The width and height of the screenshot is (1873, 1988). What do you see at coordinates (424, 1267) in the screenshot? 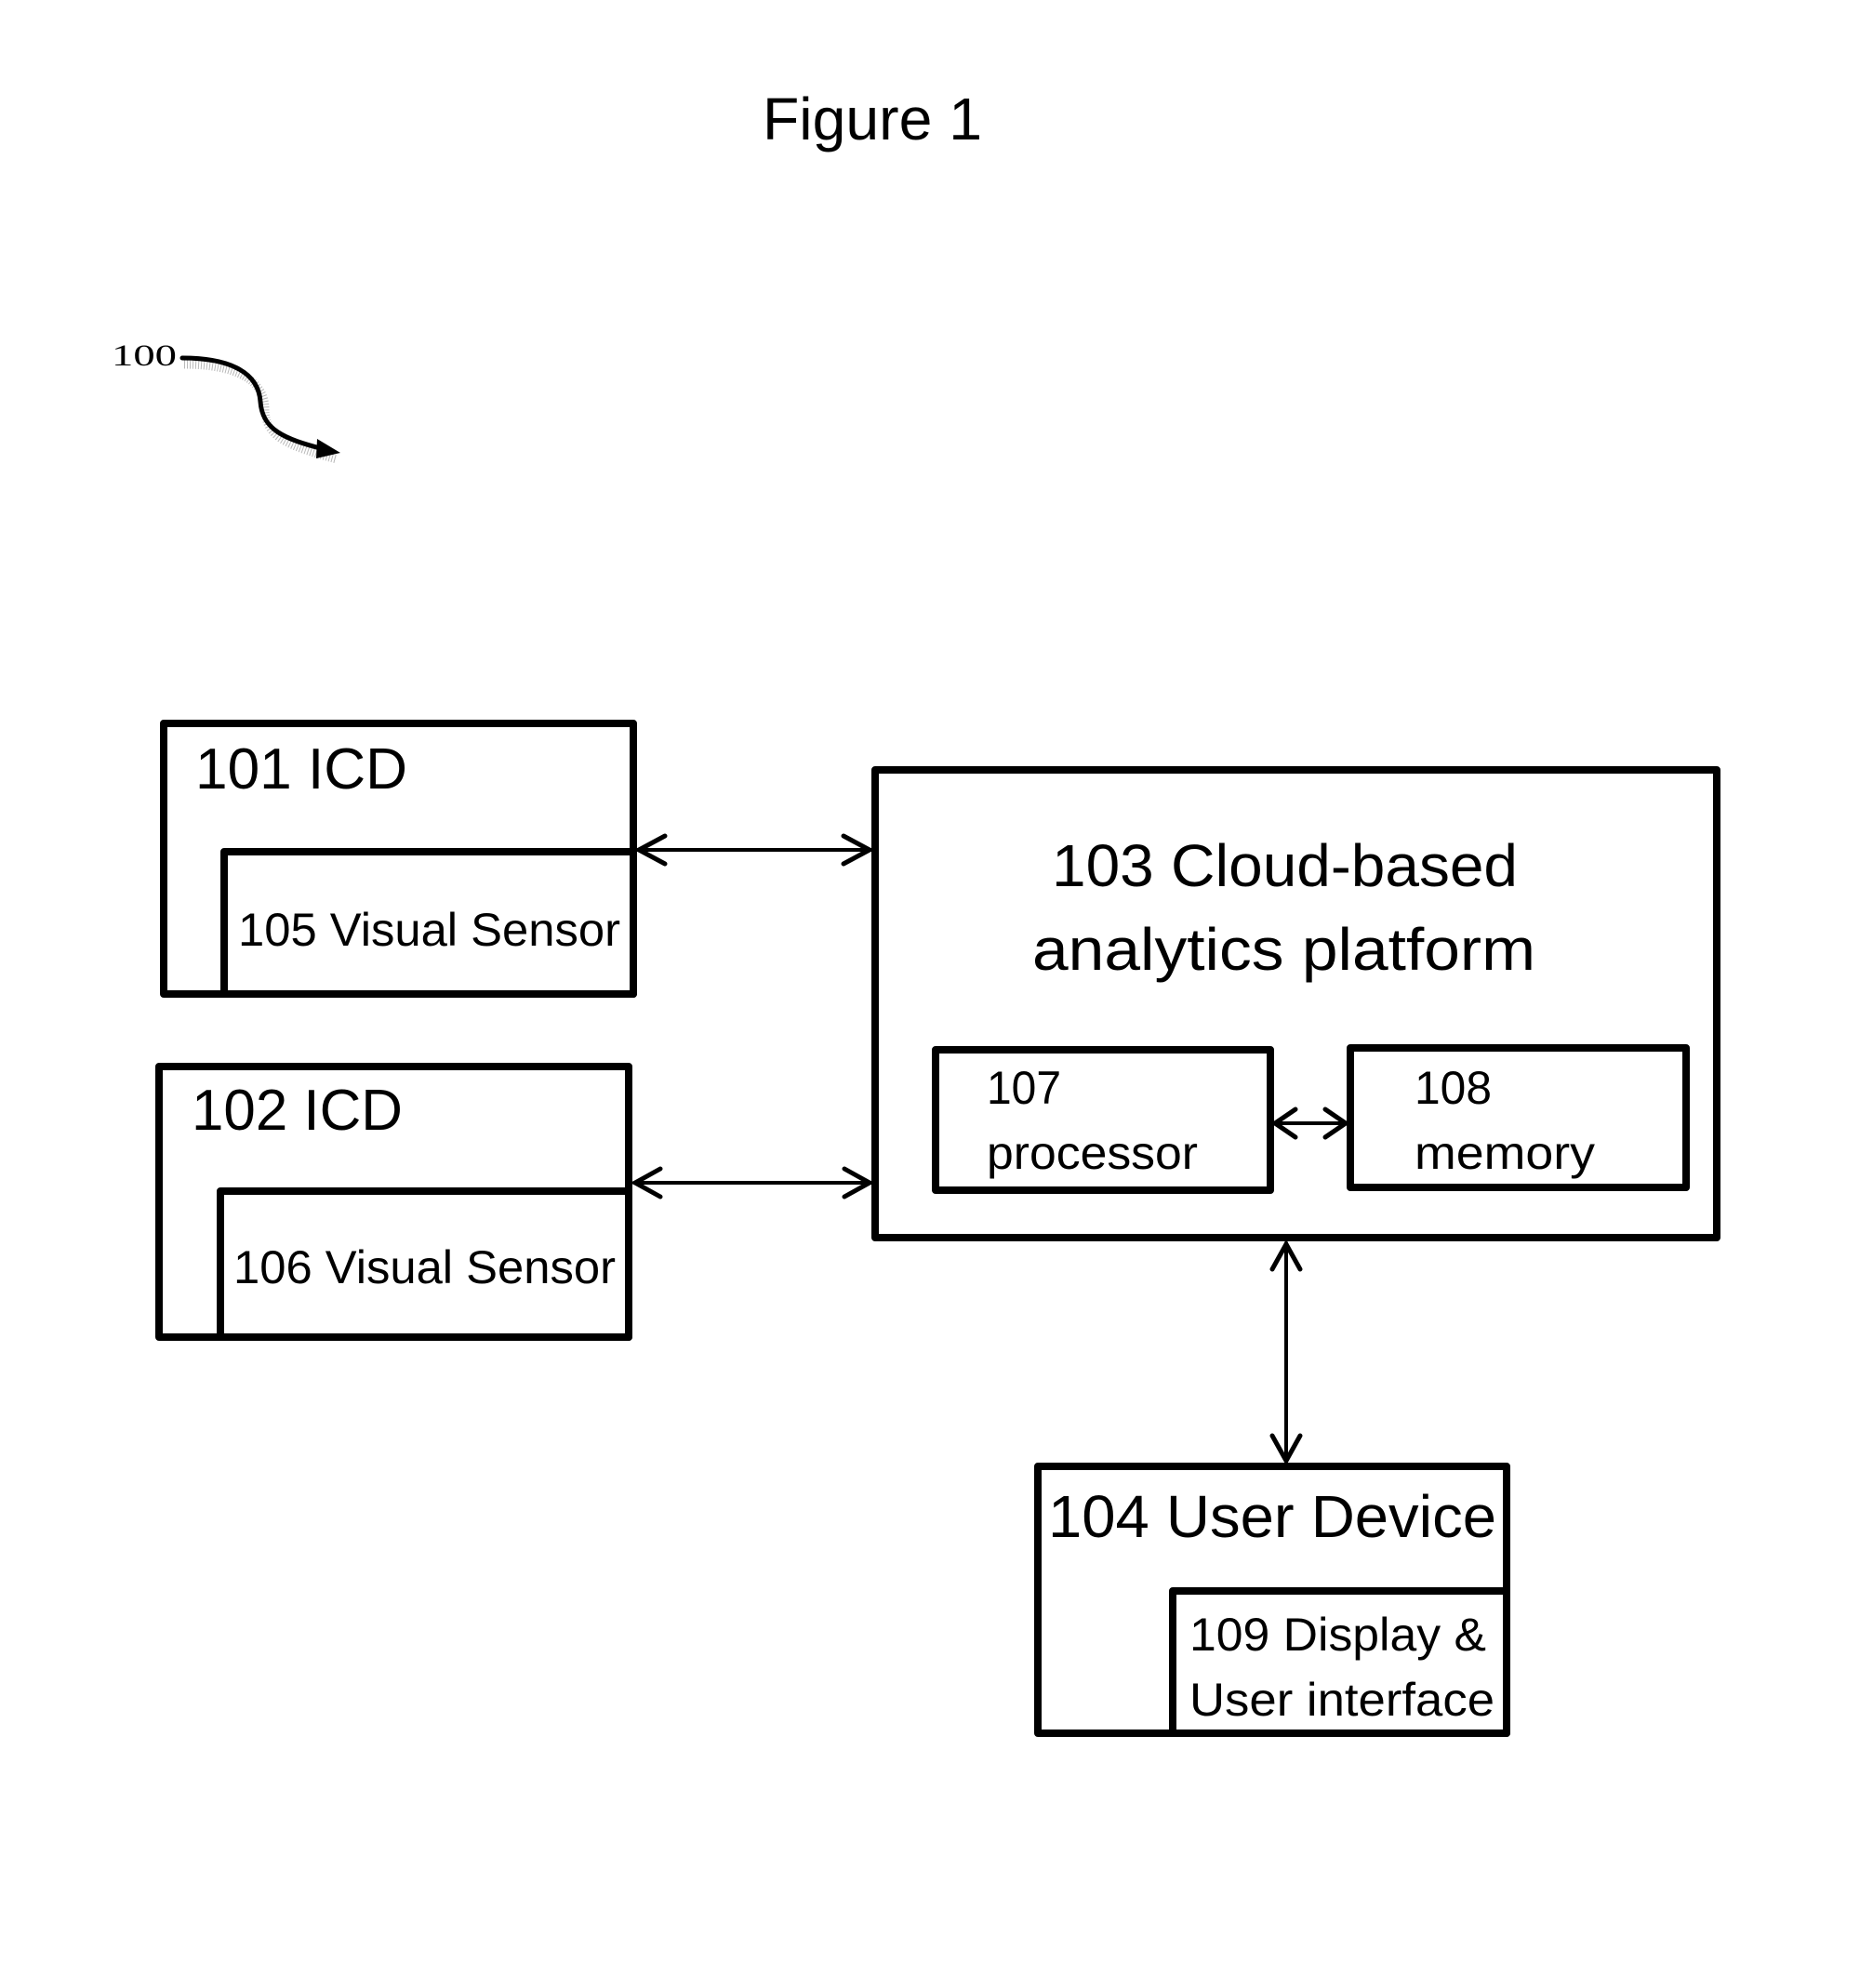
I see `visual-sensor-106-label: 106 Visual Sensor` at bounding box center [424, 1267].